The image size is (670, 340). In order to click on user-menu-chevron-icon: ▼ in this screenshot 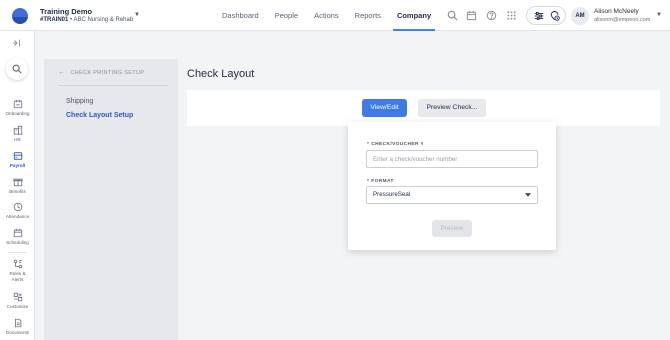, I will do `click(659, 15)`.